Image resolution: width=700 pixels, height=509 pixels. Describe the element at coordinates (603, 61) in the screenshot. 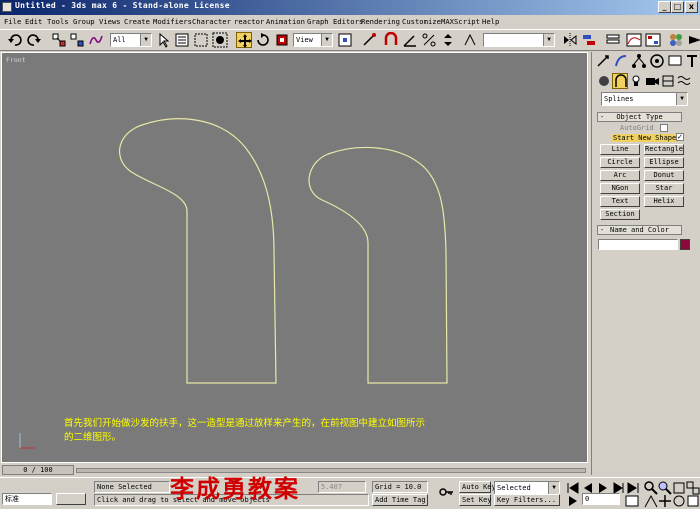

I see `create-tab-icon` at that location.